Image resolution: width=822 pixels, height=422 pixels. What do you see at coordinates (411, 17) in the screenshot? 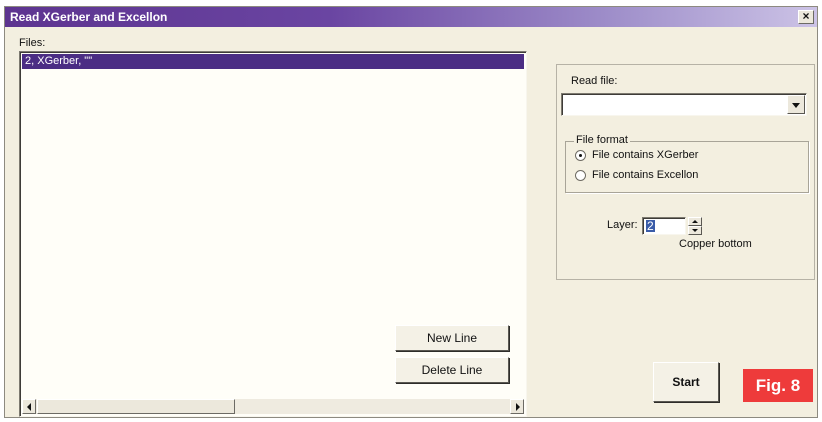
I see `title-bar: Read XGerber and Excellon ×` at bounding box center [411, 17].